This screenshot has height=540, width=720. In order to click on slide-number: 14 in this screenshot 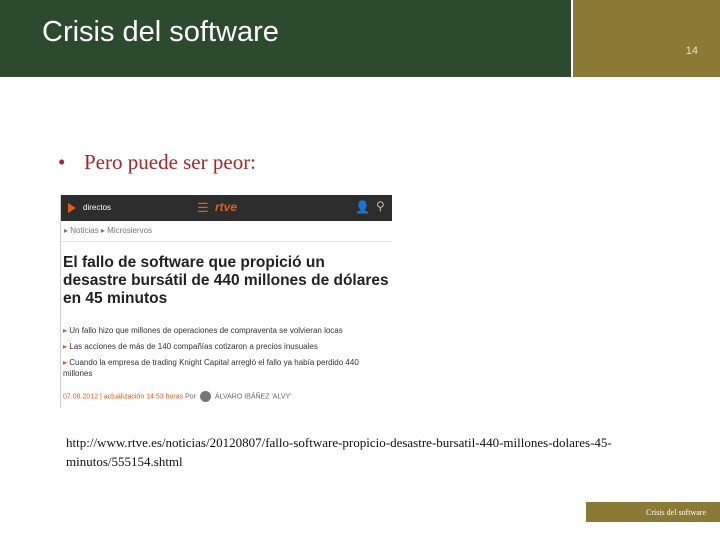, I will do `click(691, 51)`.